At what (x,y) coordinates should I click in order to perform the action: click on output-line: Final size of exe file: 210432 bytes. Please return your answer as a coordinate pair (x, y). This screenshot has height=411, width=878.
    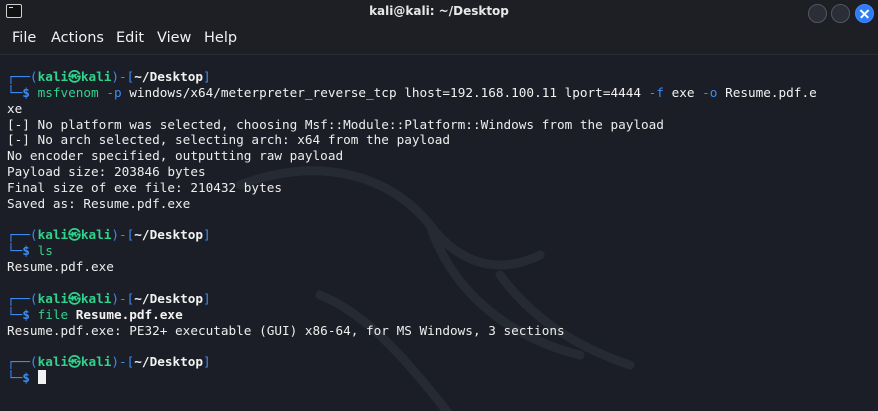
    Looking at the image, I should click on (440, 188).